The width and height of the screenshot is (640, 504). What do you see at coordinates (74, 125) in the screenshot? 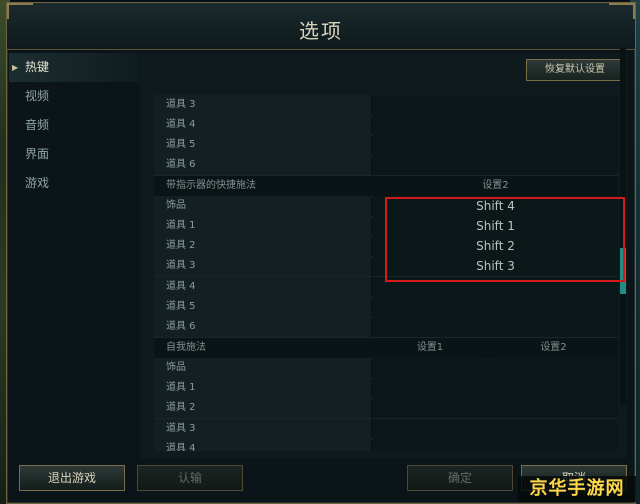
I see `sidebar-item-audio: 音频` at bounding box center [74, 125].